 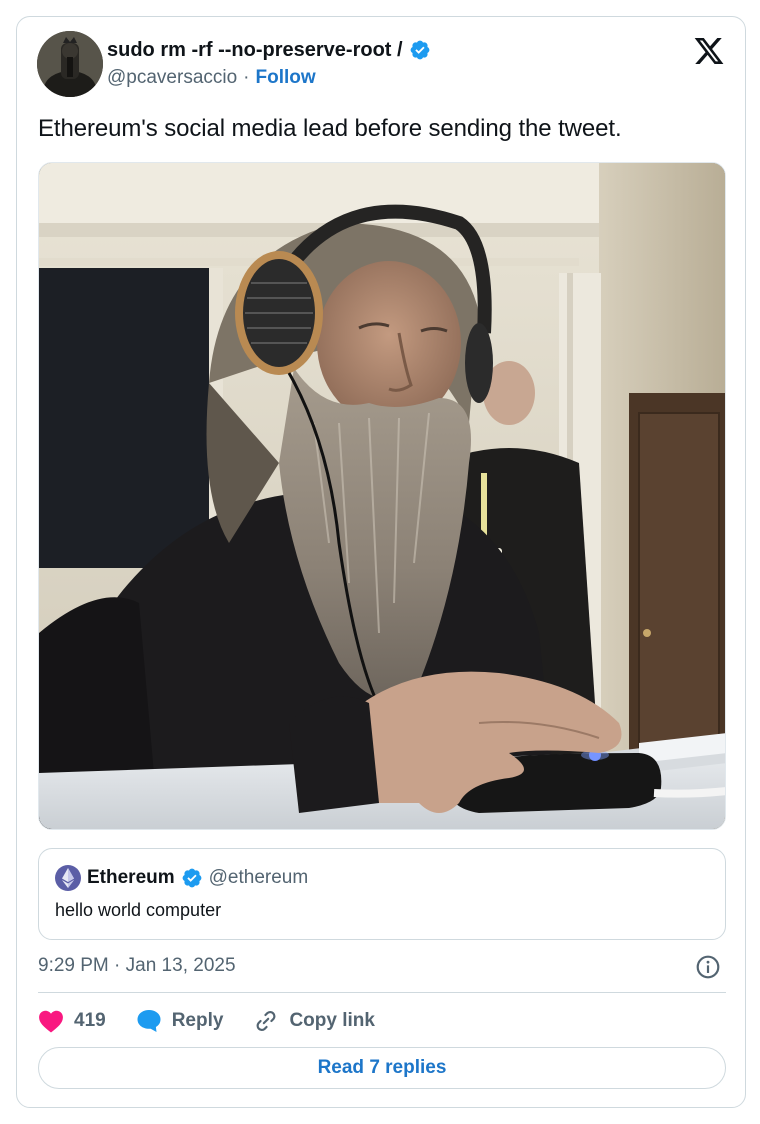 I want to click on link-icon, so click(x=266, y=1021).